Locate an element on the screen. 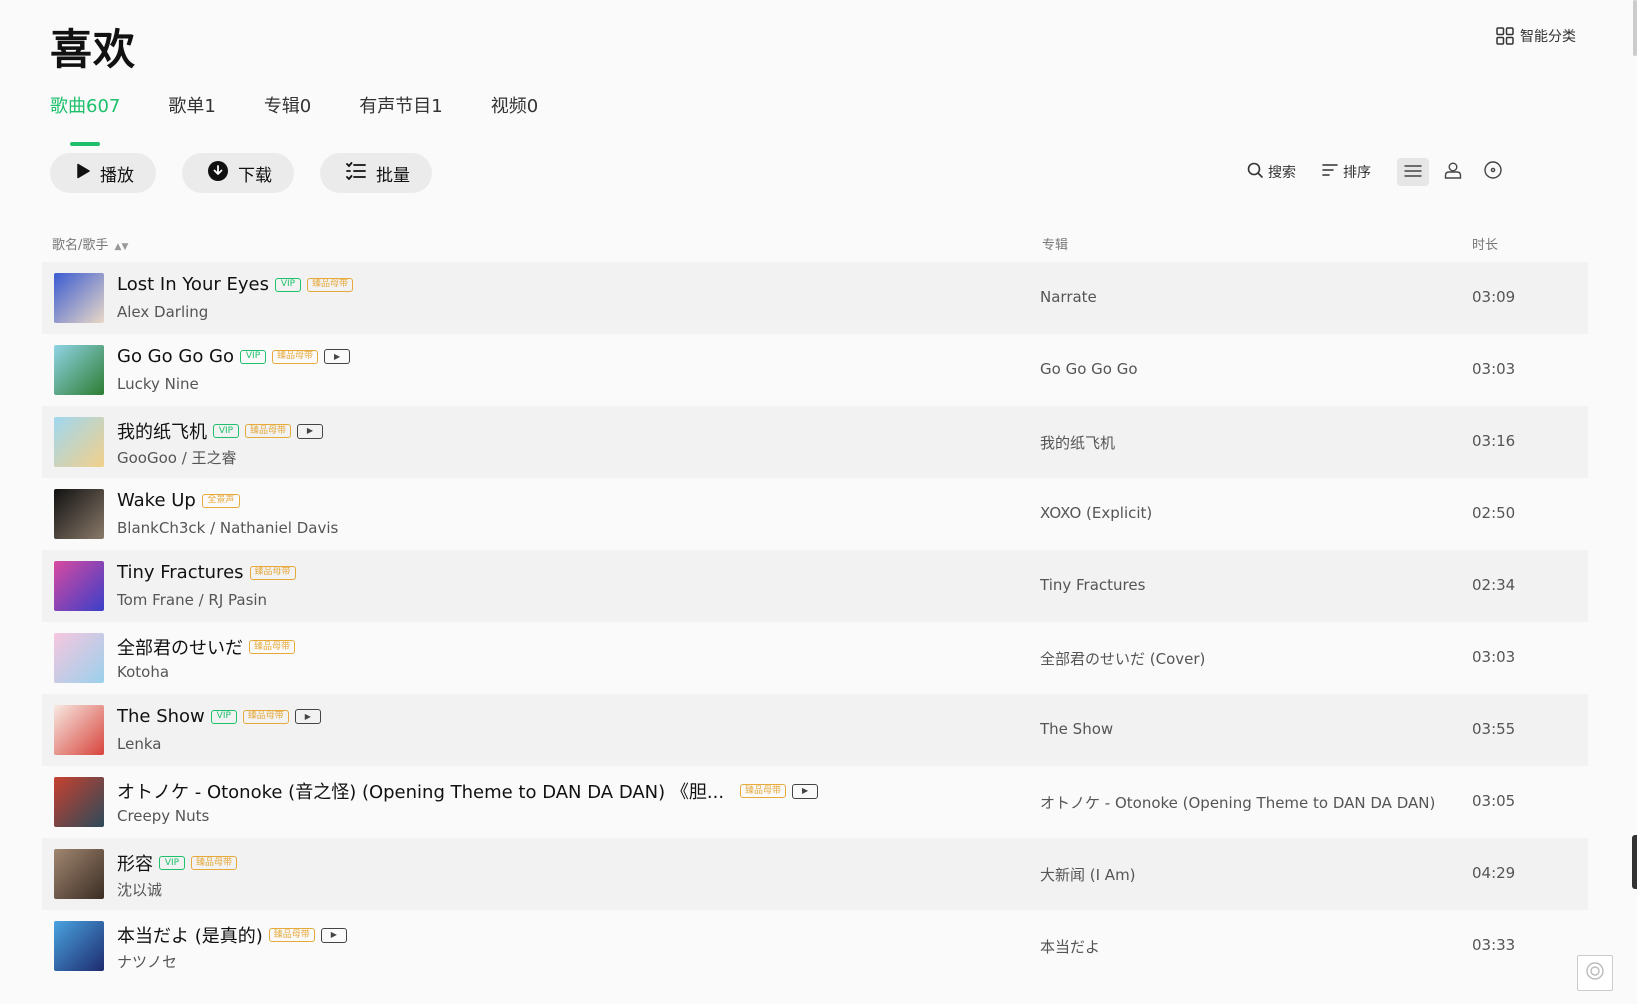  song-artist: Alex Darling is located at coordinates (162, 312).